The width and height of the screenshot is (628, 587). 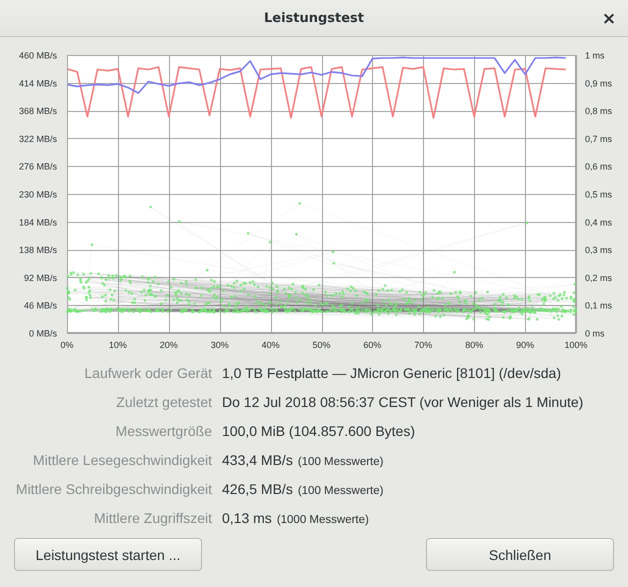 What do you see at coordinates (609, 19) in the screenshot?
I see `close-button: ×` at bounding box center [609, 19].